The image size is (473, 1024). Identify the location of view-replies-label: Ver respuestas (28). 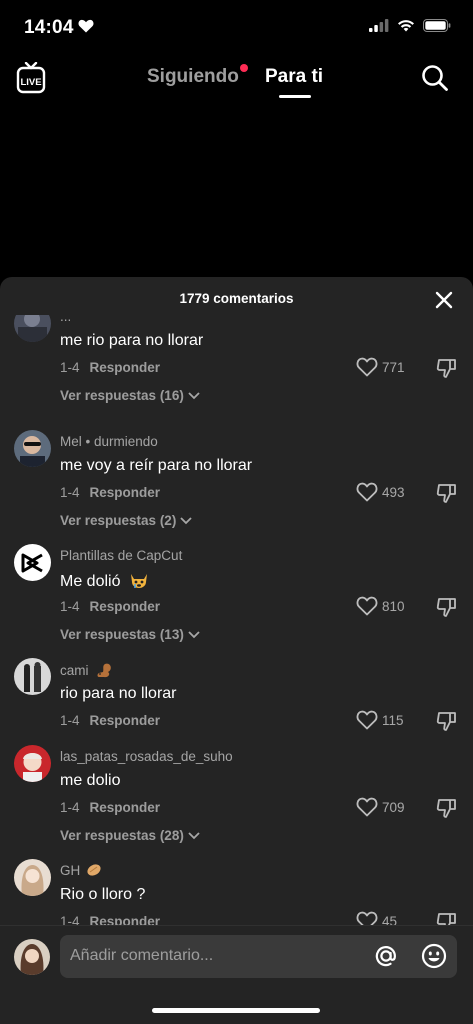
(122, 835).